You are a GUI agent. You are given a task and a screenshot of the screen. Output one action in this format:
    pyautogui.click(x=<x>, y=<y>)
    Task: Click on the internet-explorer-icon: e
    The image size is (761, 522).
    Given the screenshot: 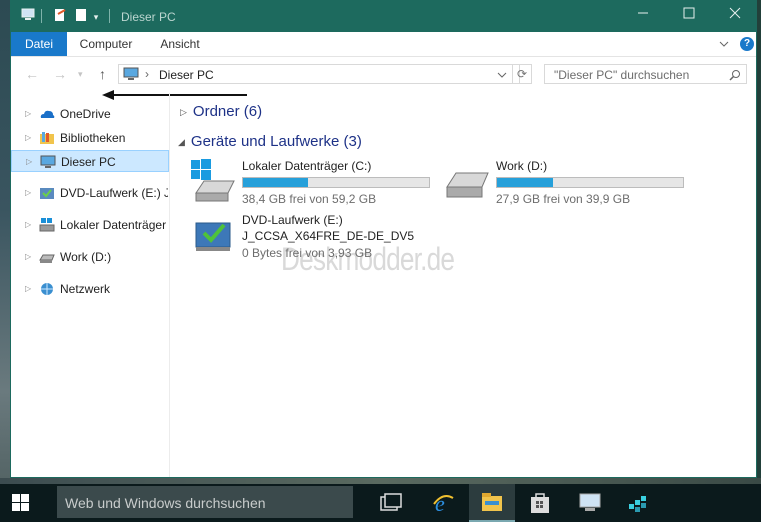 What is the action you would take?
    pyautogui.click(x=443, y=503)
    